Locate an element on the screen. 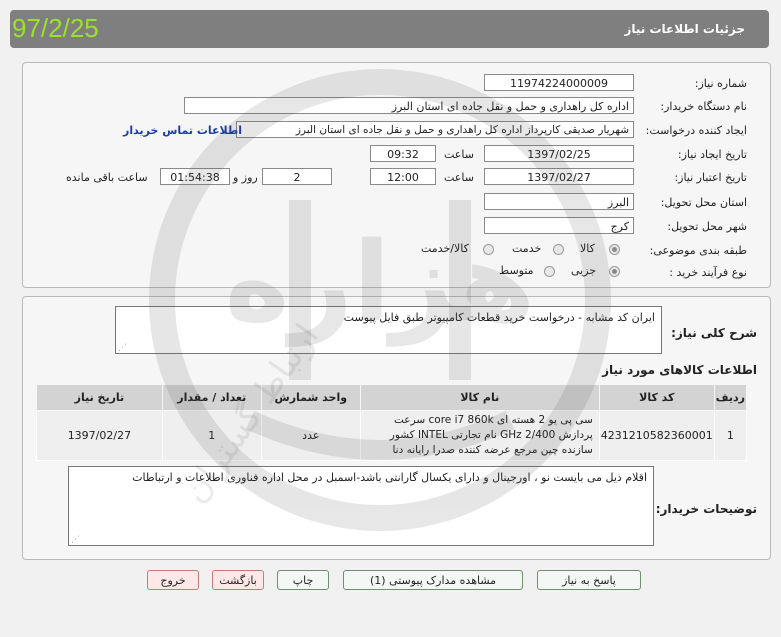  col-row: ردیف is located at coordinates (730, 397).